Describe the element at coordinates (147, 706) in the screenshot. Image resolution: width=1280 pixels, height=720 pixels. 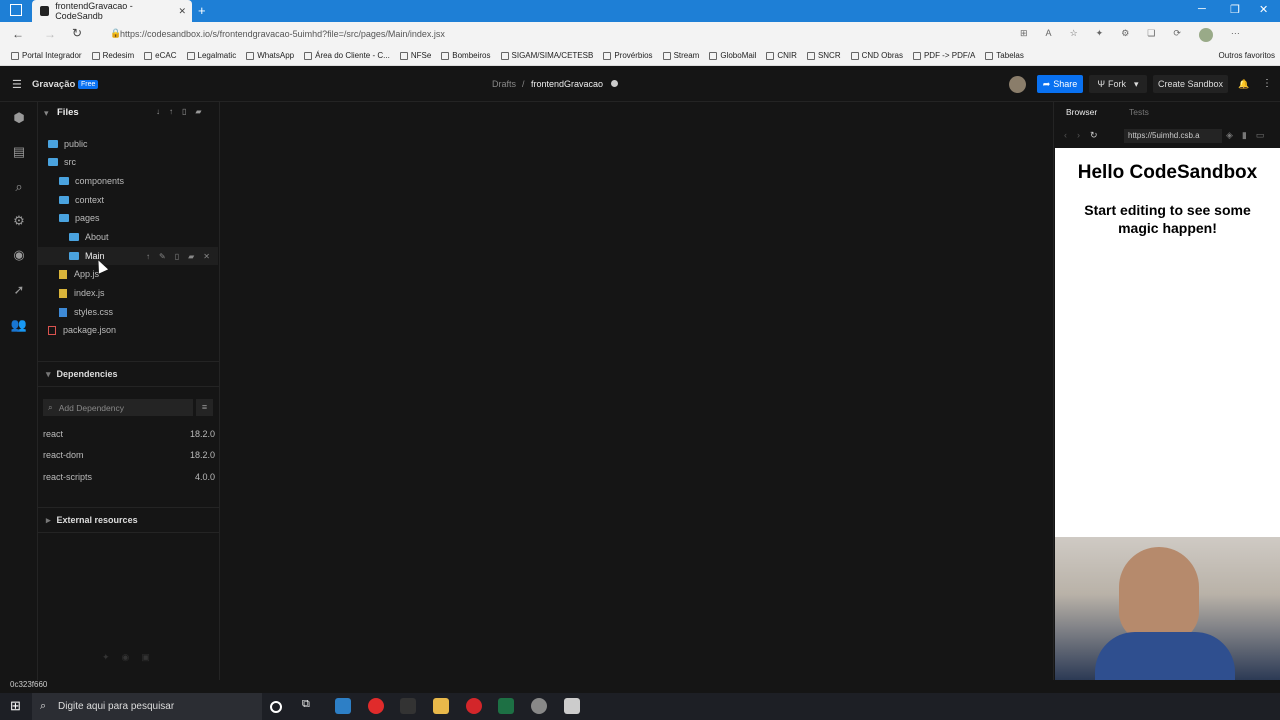
I see `taskbar-search-input: Digite aqui para pesquisar` at that location.